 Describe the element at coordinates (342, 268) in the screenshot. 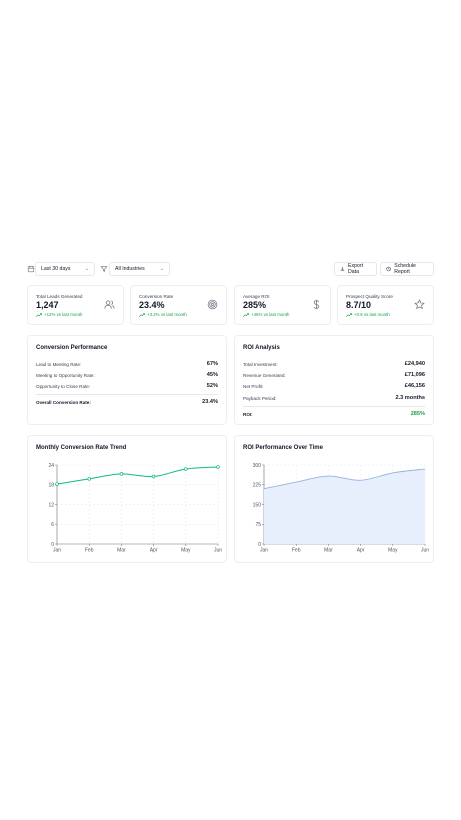

I see `download-icon` at that location.